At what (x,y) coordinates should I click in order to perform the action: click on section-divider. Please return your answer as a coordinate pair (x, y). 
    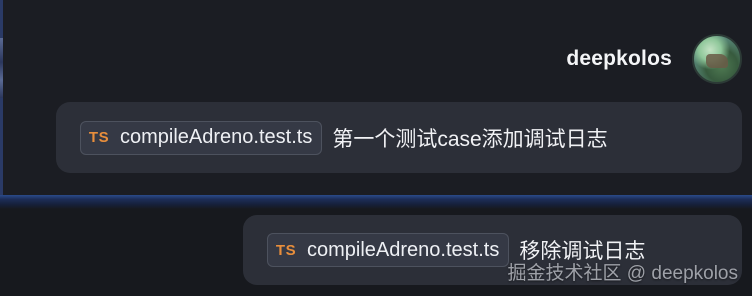
    Looking at the image, I should click on (376, 202).